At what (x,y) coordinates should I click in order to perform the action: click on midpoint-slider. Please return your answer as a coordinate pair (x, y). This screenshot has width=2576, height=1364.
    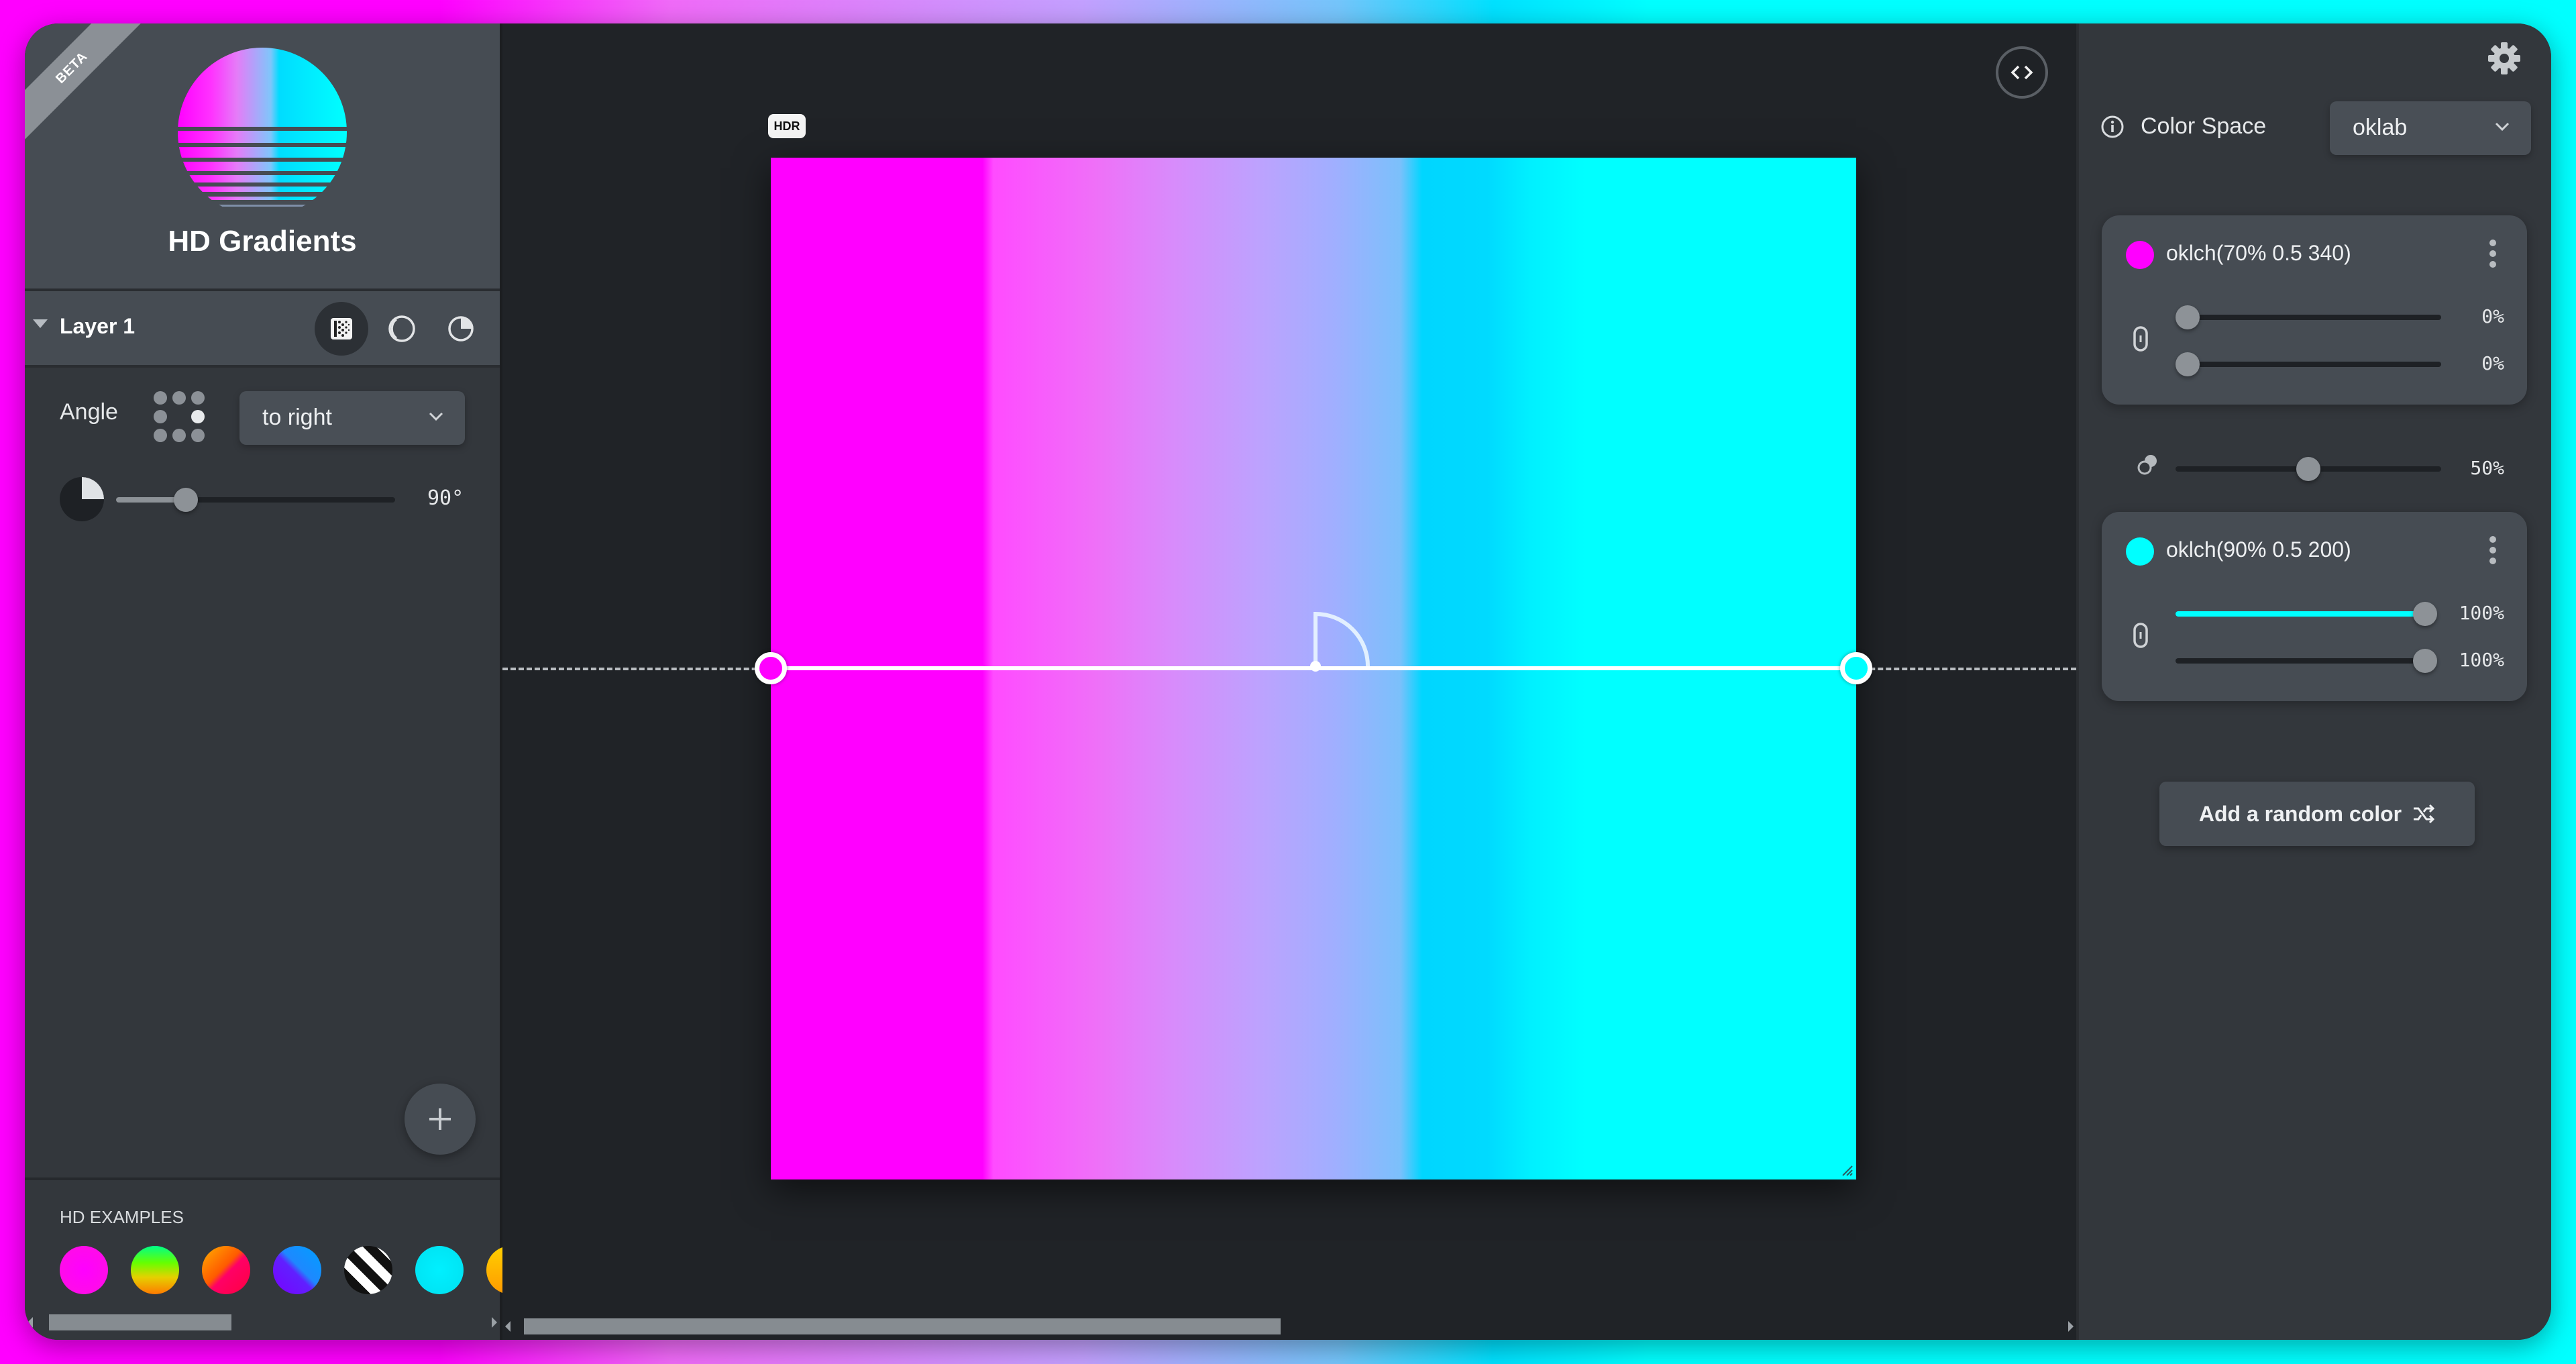
    Looking at the image, I should click on (2308, 469).